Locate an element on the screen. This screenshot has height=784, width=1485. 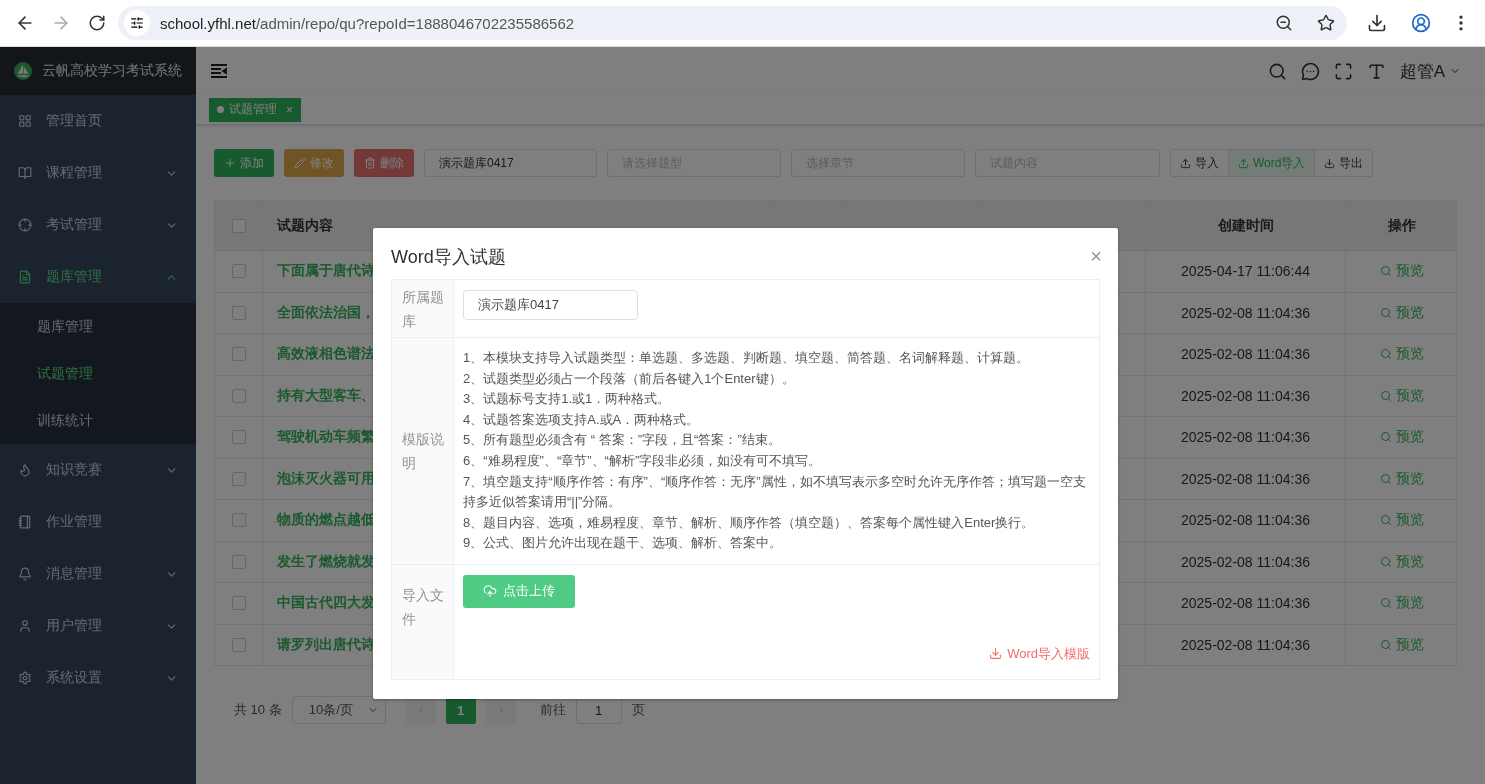
sidebar-item: 课程管理 is located at coordinates (98, 173).